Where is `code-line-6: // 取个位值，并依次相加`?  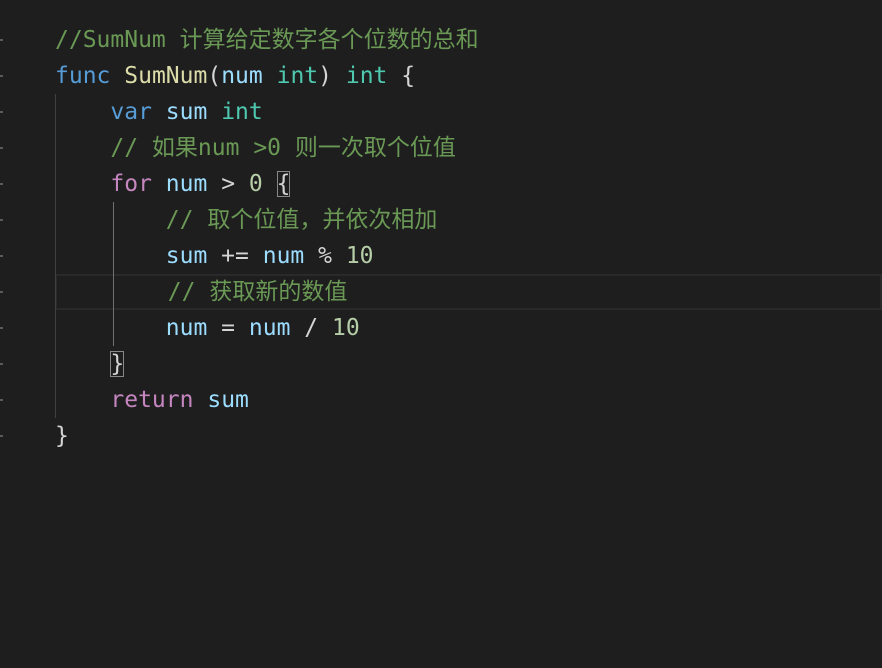 code-line-6: // 取个位值，并依次相加 is located at coordinates (468, 220).